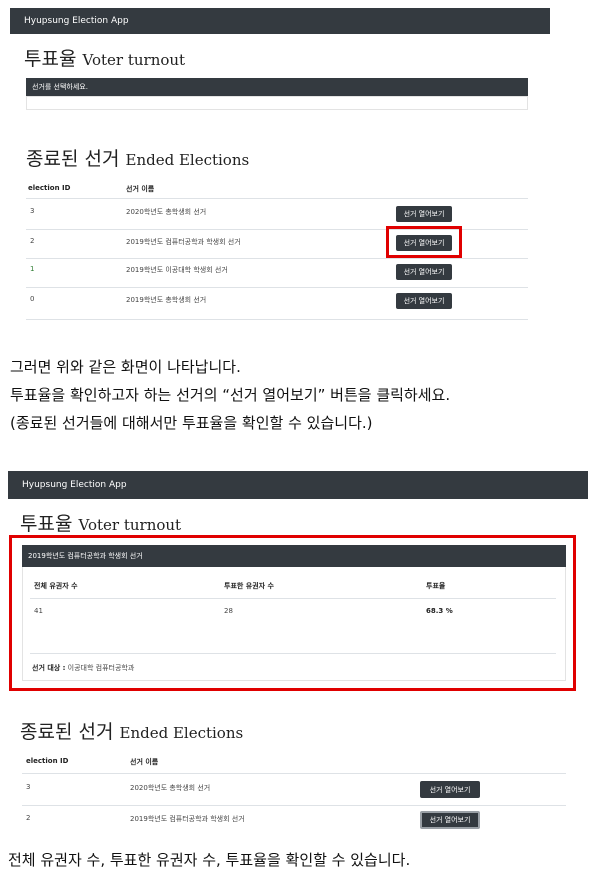 The height and width of the screenshot is (877, 610). What do you see at coordinates (125, 367) in the screenshot?
I see `instruction-line-1: 그러면 위와 같은 화면이 나타납니다.` at bounding box center [125, 367].